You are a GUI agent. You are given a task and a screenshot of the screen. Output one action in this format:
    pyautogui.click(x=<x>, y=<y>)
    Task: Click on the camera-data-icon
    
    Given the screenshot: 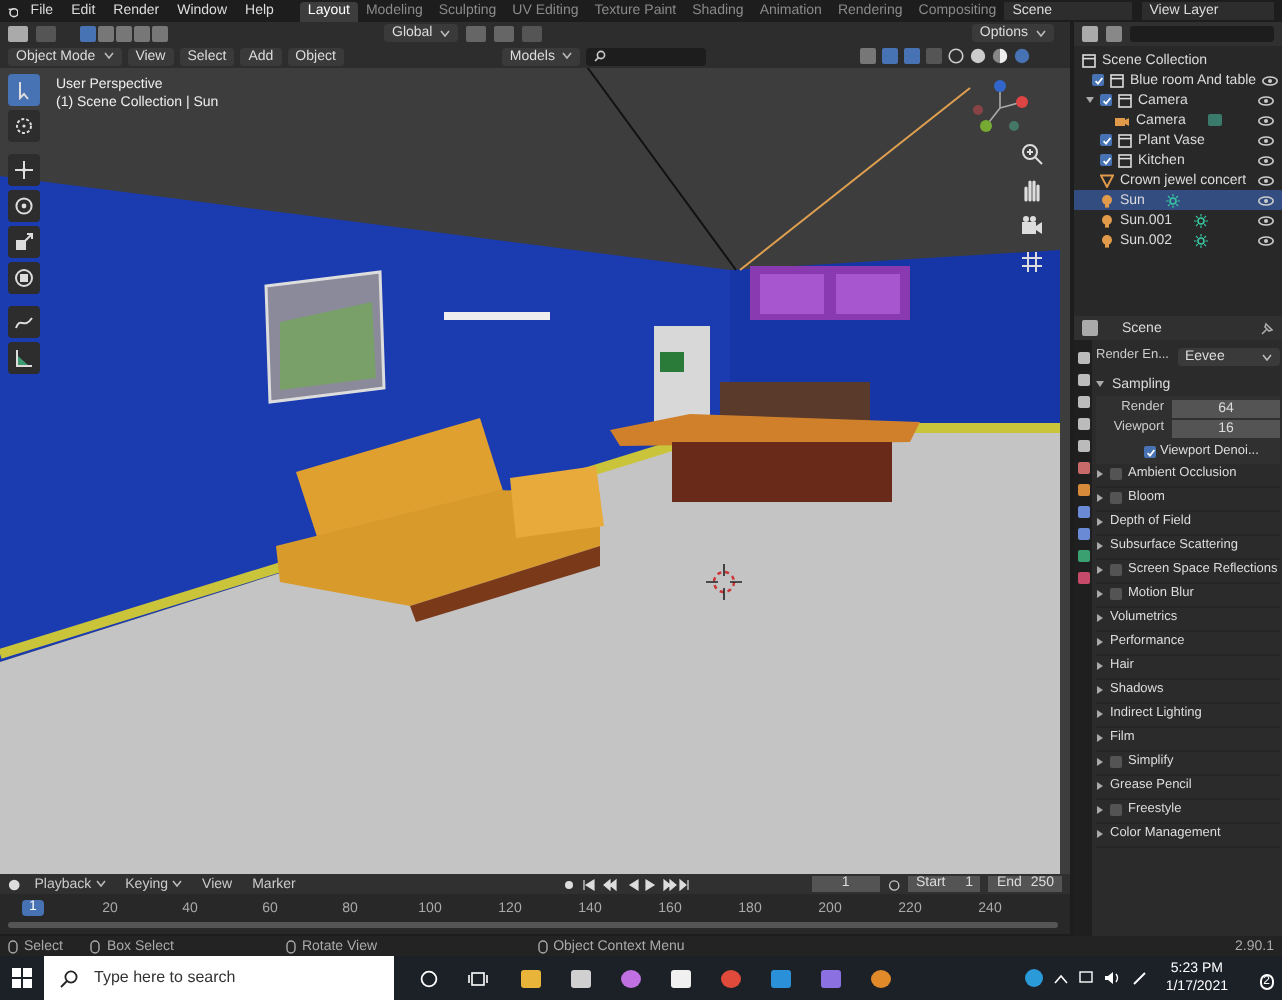 What is the action you would take?
    pyautogui.click(x=1214, y=120)
    